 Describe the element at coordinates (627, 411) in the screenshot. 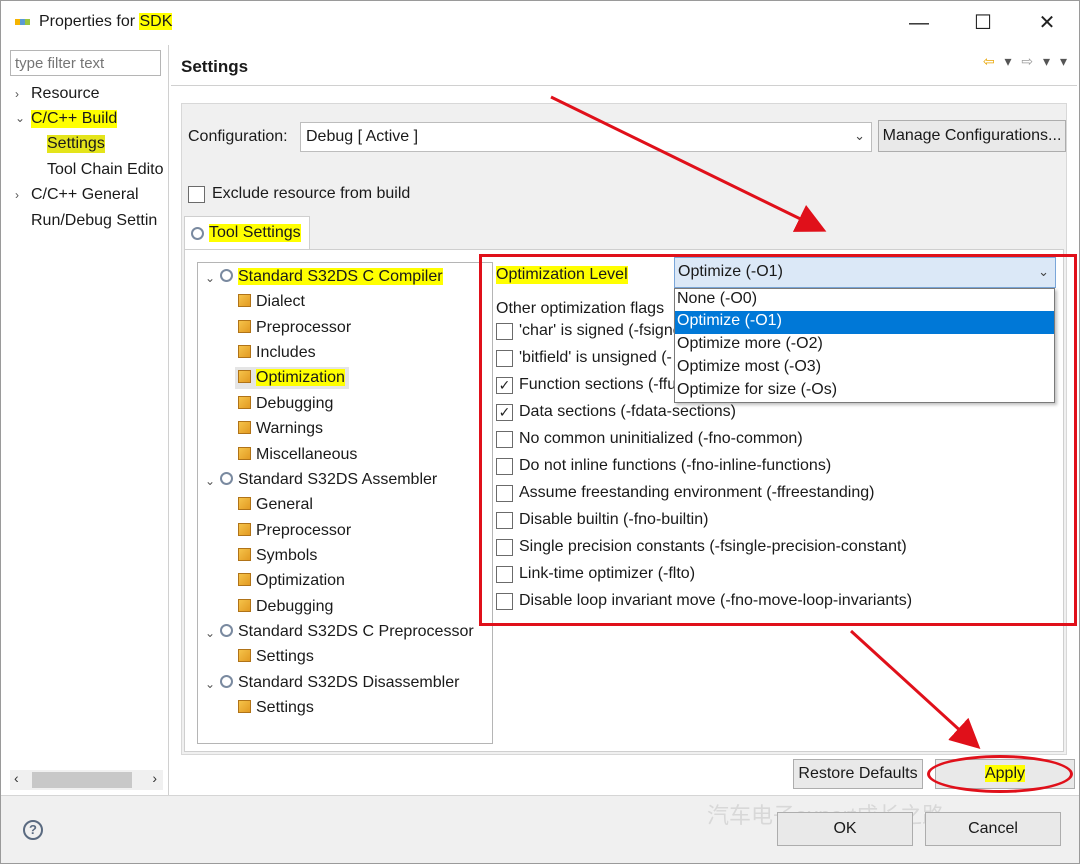

I see `flag-label: Data sections (-fdata-sections)` at that location.